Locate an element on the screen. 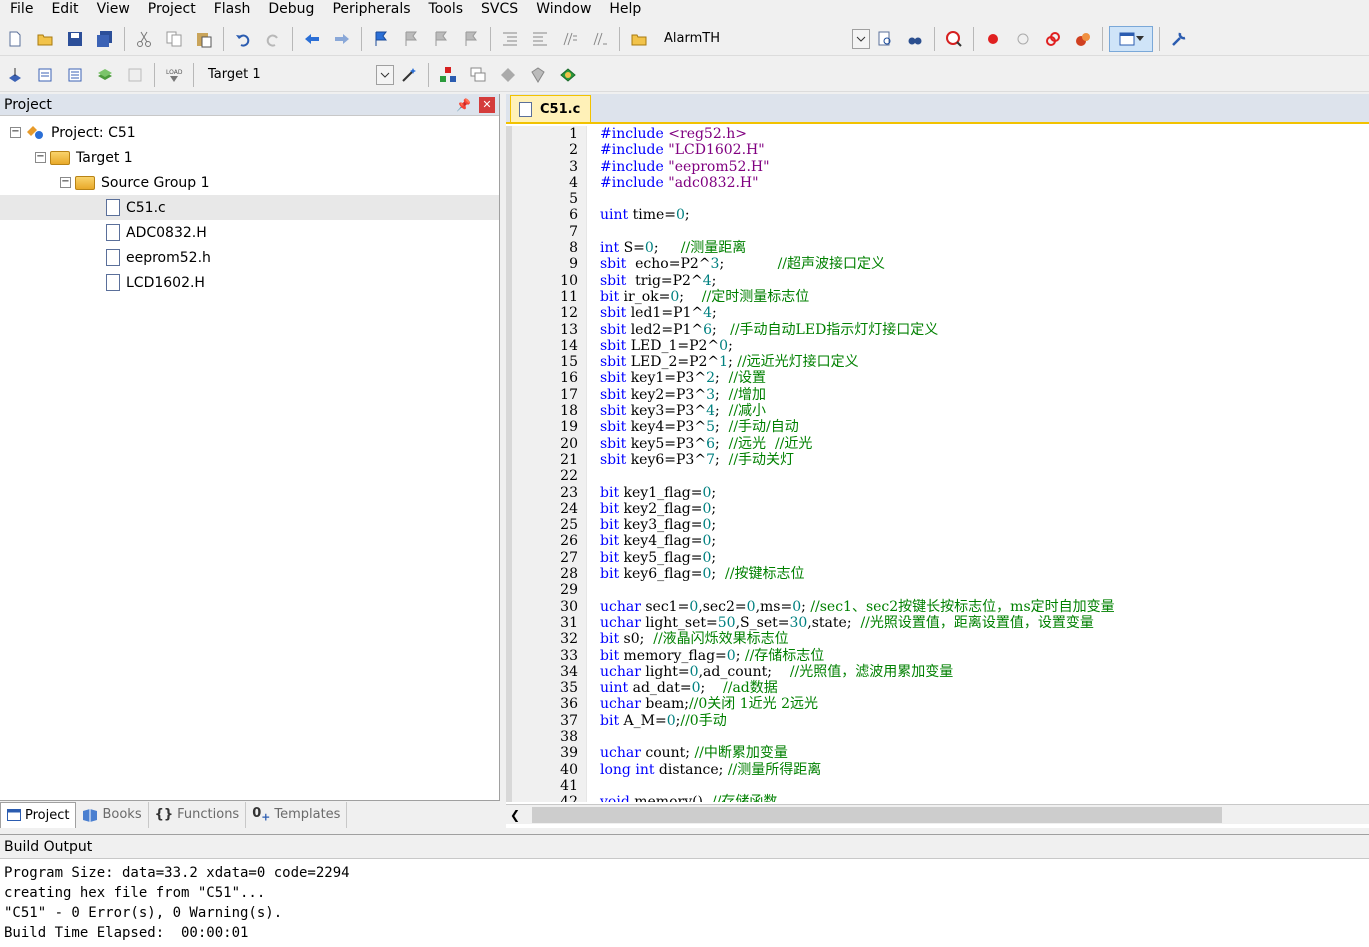 The height and width of the screenshot is (947, 1369). incremental-find-button is located at coordinates (885, 39).